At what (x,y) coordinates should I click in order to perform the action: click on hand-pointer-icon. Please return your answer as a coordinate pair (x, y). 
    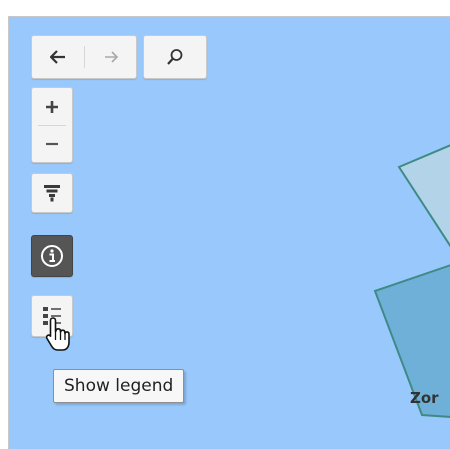
    Looking at the image, I should click on (57, 334).